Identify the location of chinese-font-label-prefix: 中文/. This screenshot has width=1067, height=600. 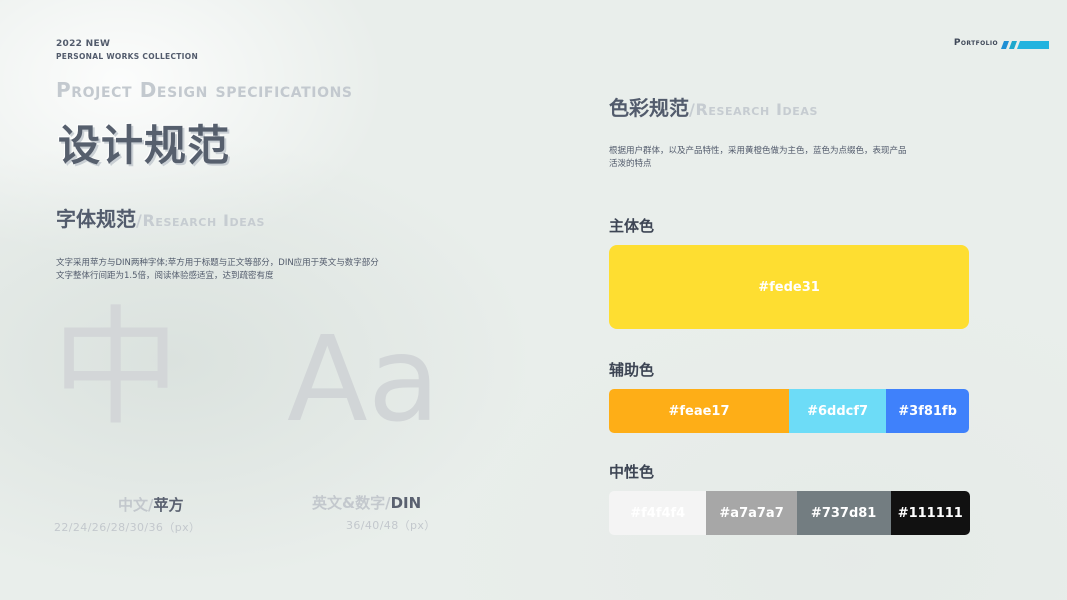
(136, 505).